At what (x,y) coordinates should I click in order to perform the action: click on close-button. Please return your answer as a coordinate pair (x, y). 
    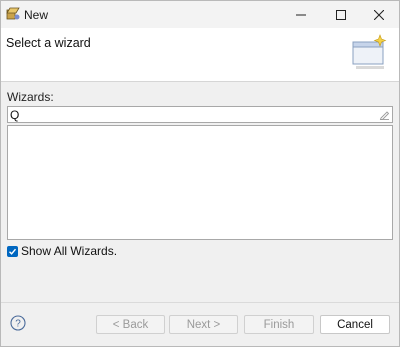
    Looking at the image, I should click on (379, 14).